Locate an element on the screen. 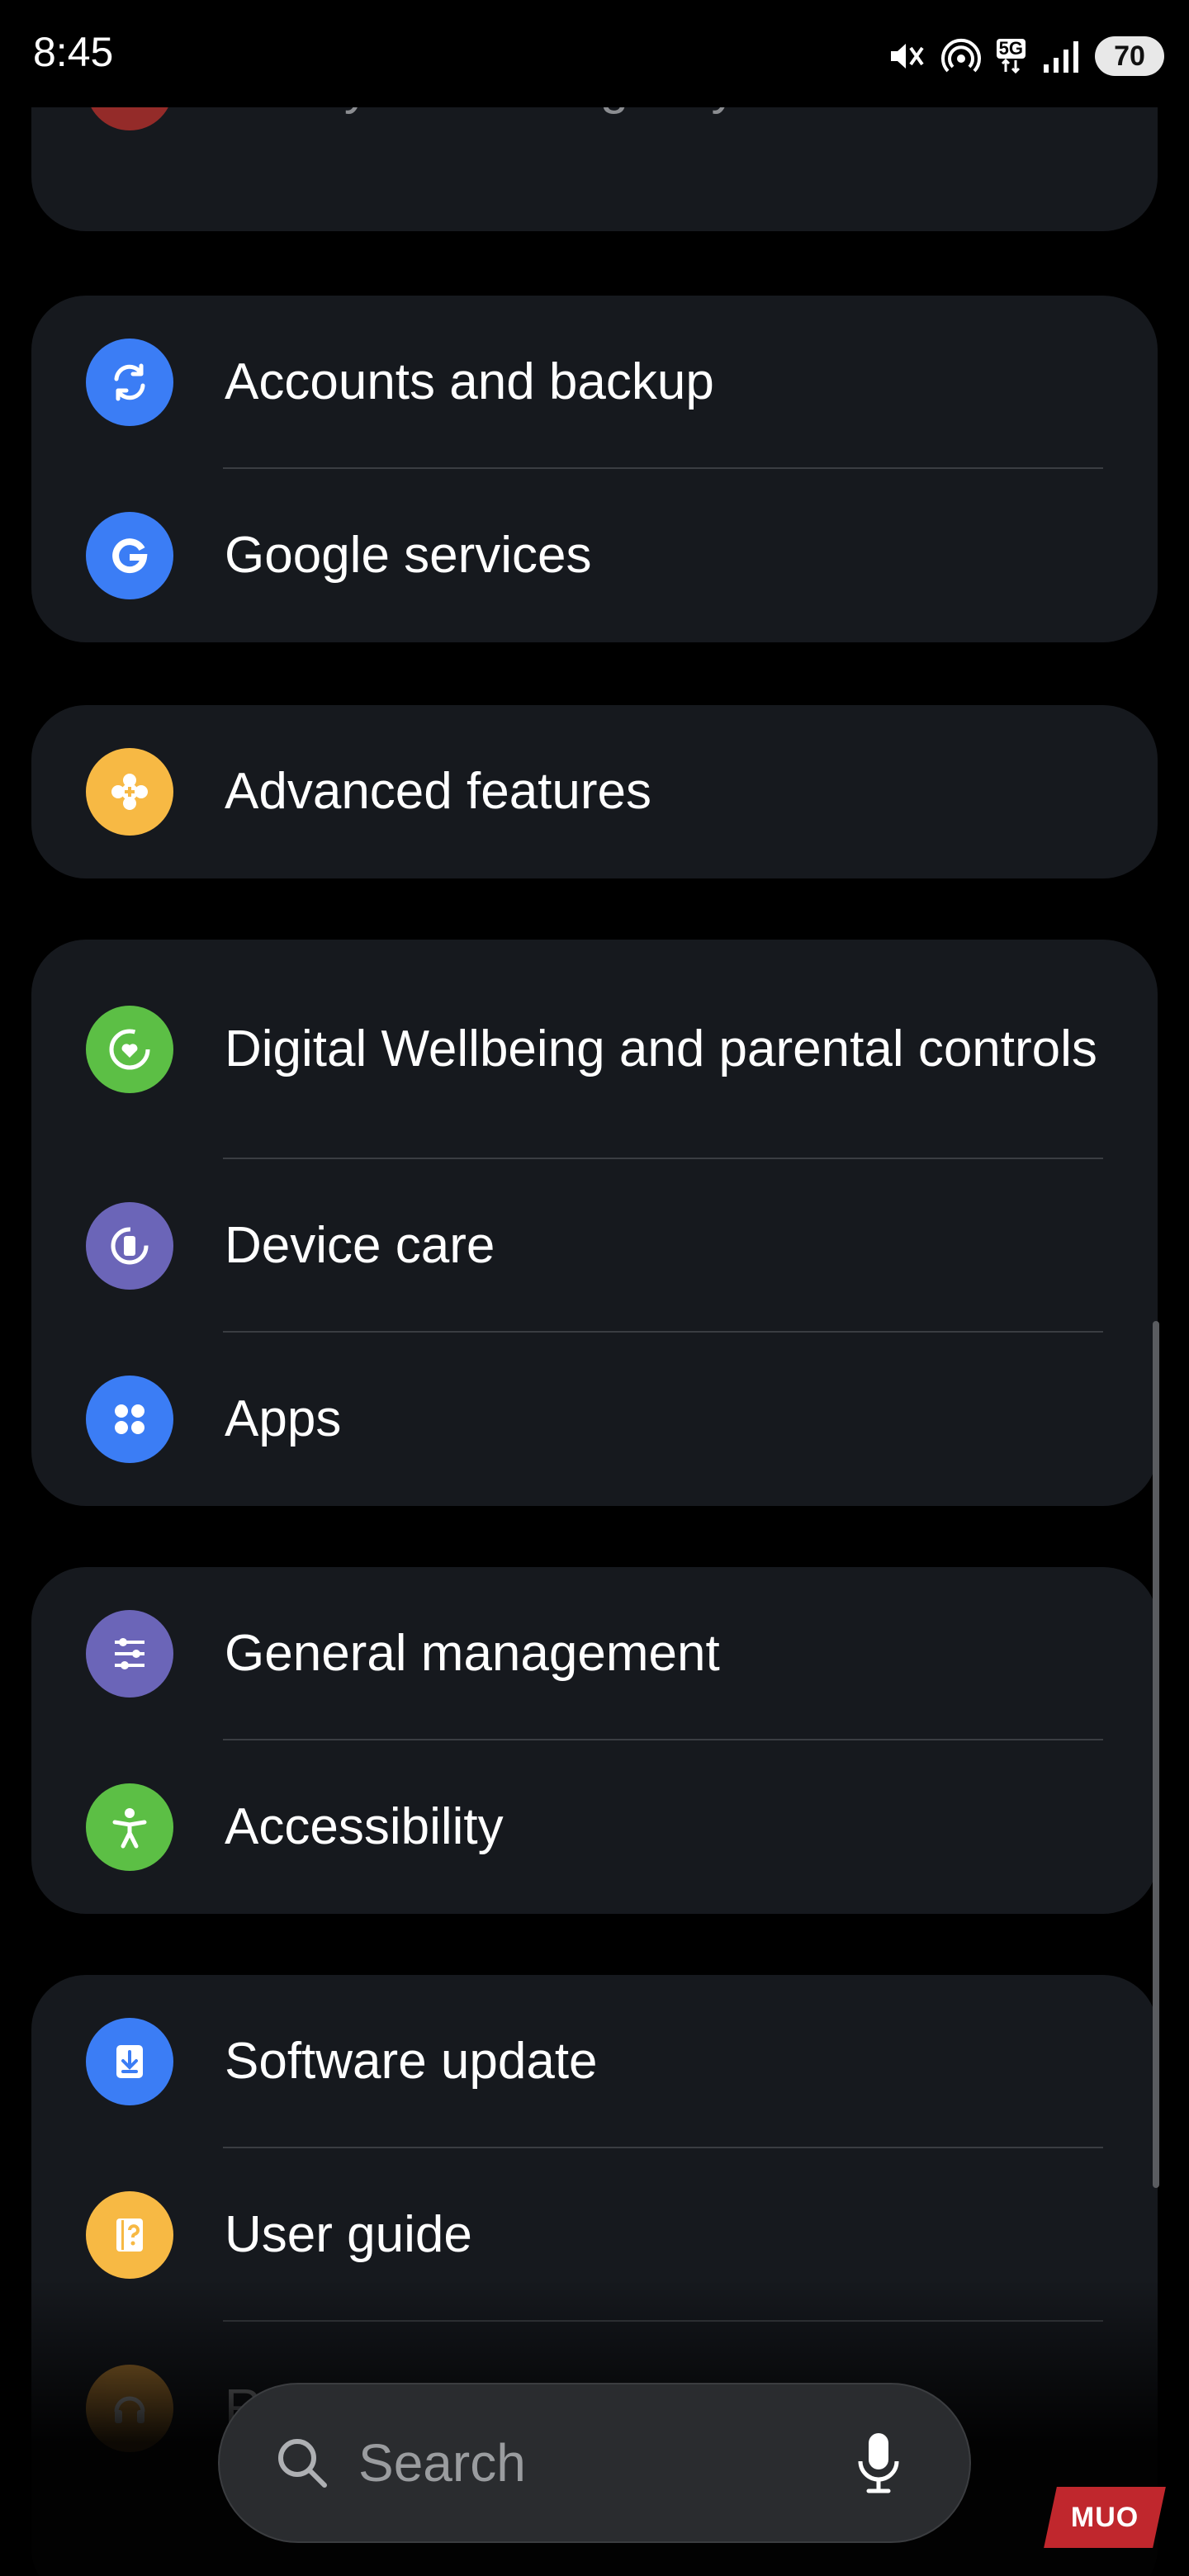 The image size is (1189, 2576). apps-grid-icon is located at coordinates (129, 1419).